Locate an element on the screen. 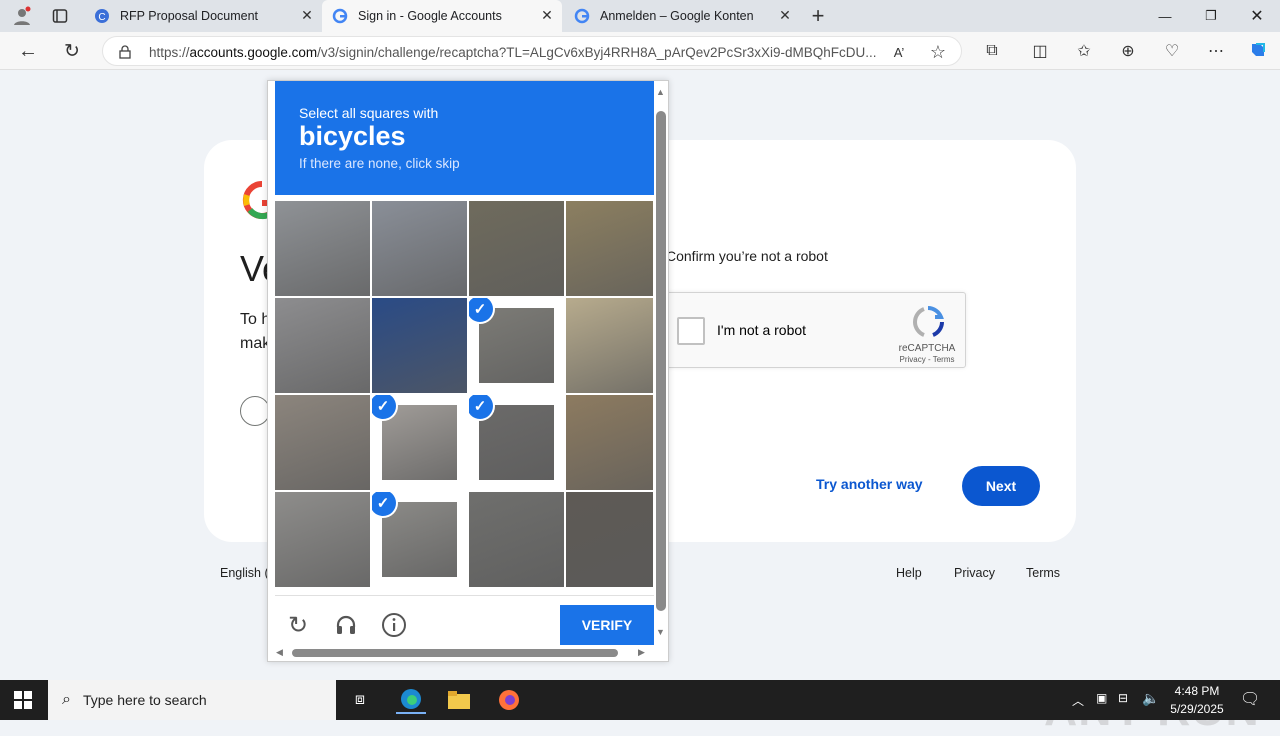 The height and width of the screenshot is (736, 1280). notifications-icon: 🗨 is located at coordinates (1250, 699).